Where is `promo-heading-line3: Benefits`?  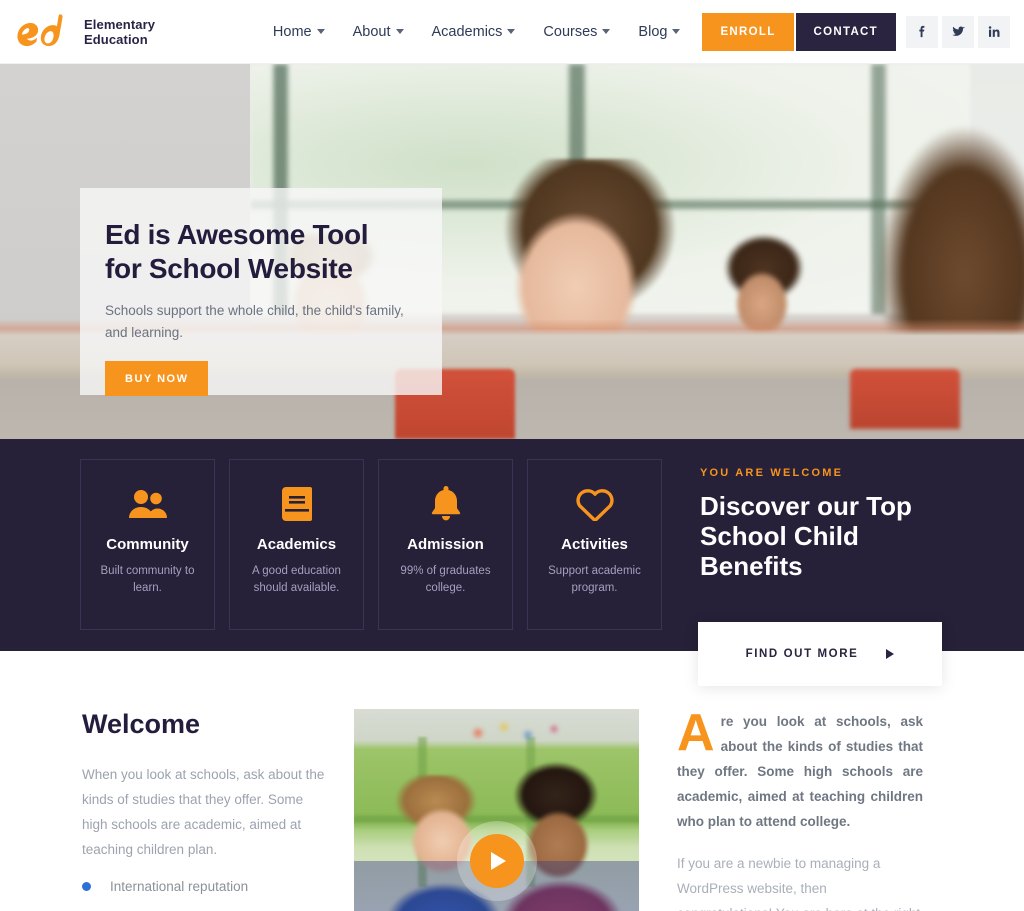
promo-heading-line3: Benefits is located at coordinates (751, 566).